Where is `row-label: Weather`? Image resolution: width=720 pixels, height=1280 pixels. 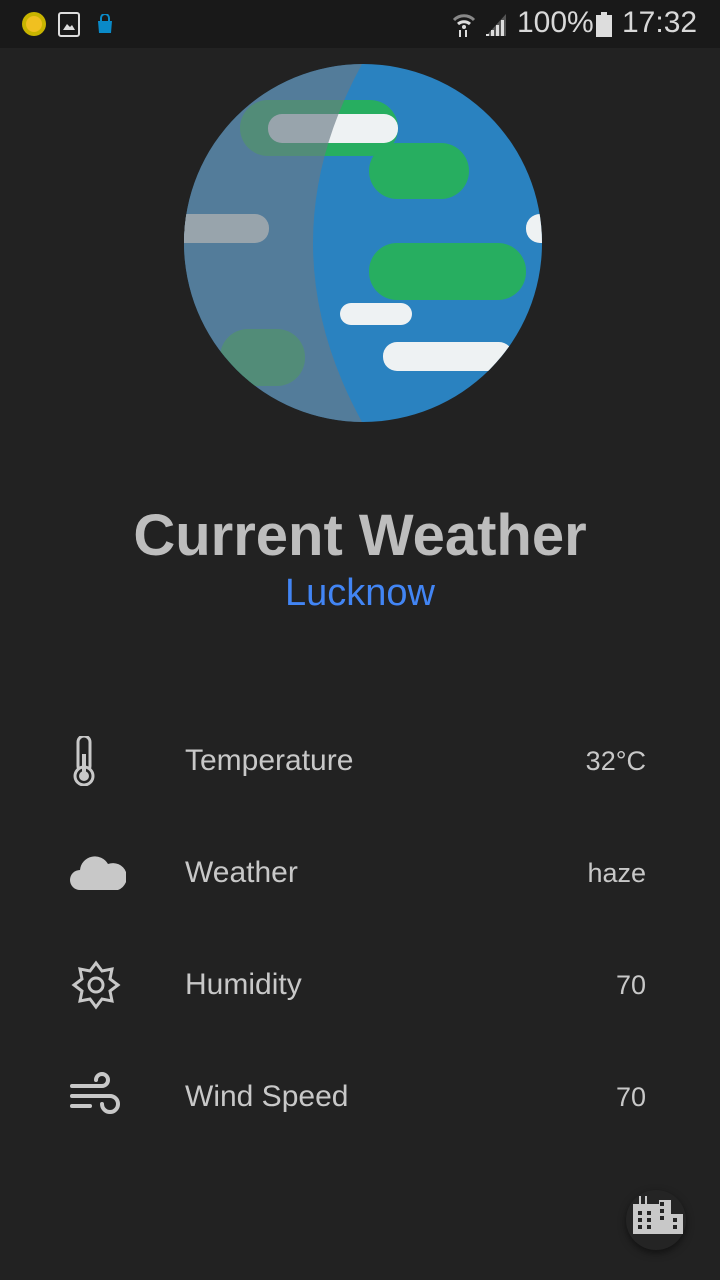
row-label: Weather is located at coordinates (241, 872).